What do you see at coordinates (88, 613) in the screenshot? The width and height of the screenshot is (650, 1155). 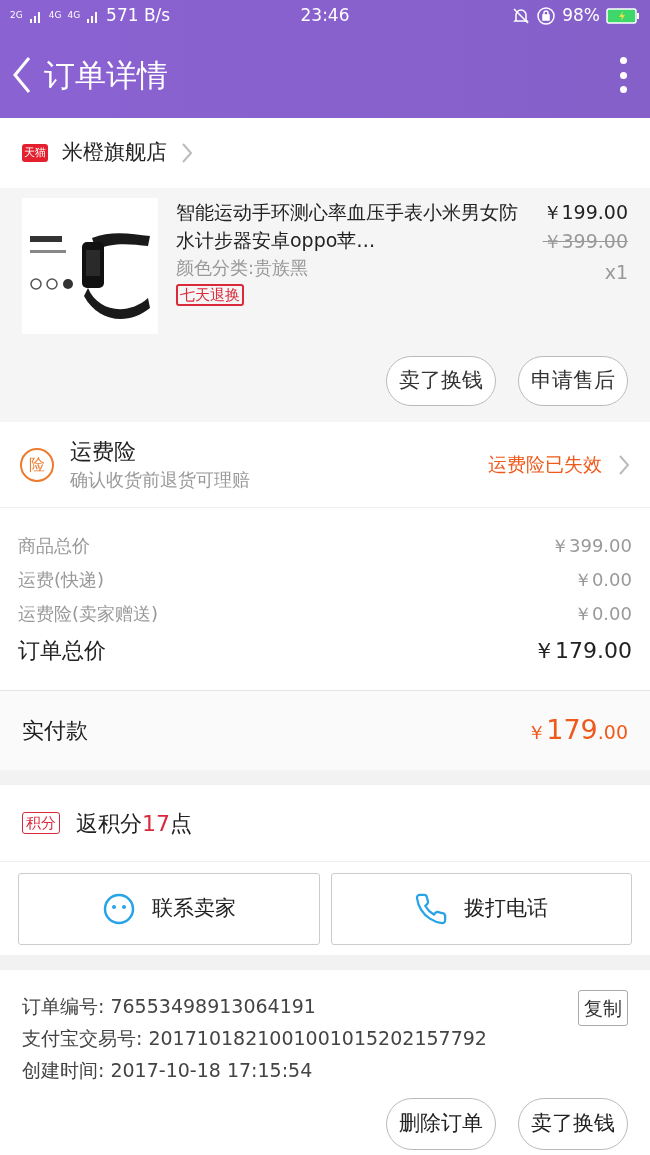 I see `cost-label: 运费险(卖家赠送)` at bounding box center [88, 613].